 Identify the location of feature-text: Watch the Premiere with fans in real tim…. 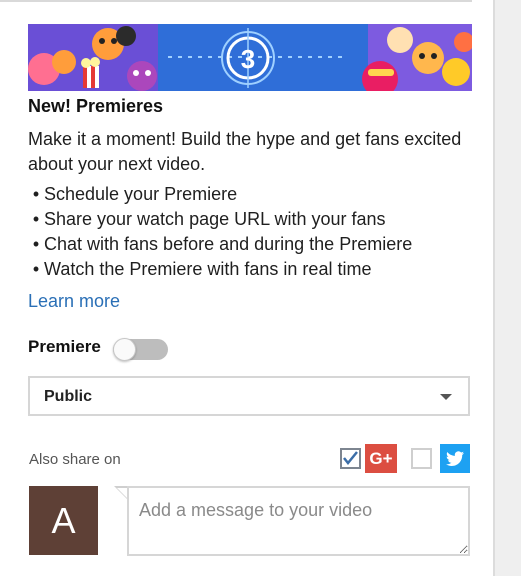
(208, 269).